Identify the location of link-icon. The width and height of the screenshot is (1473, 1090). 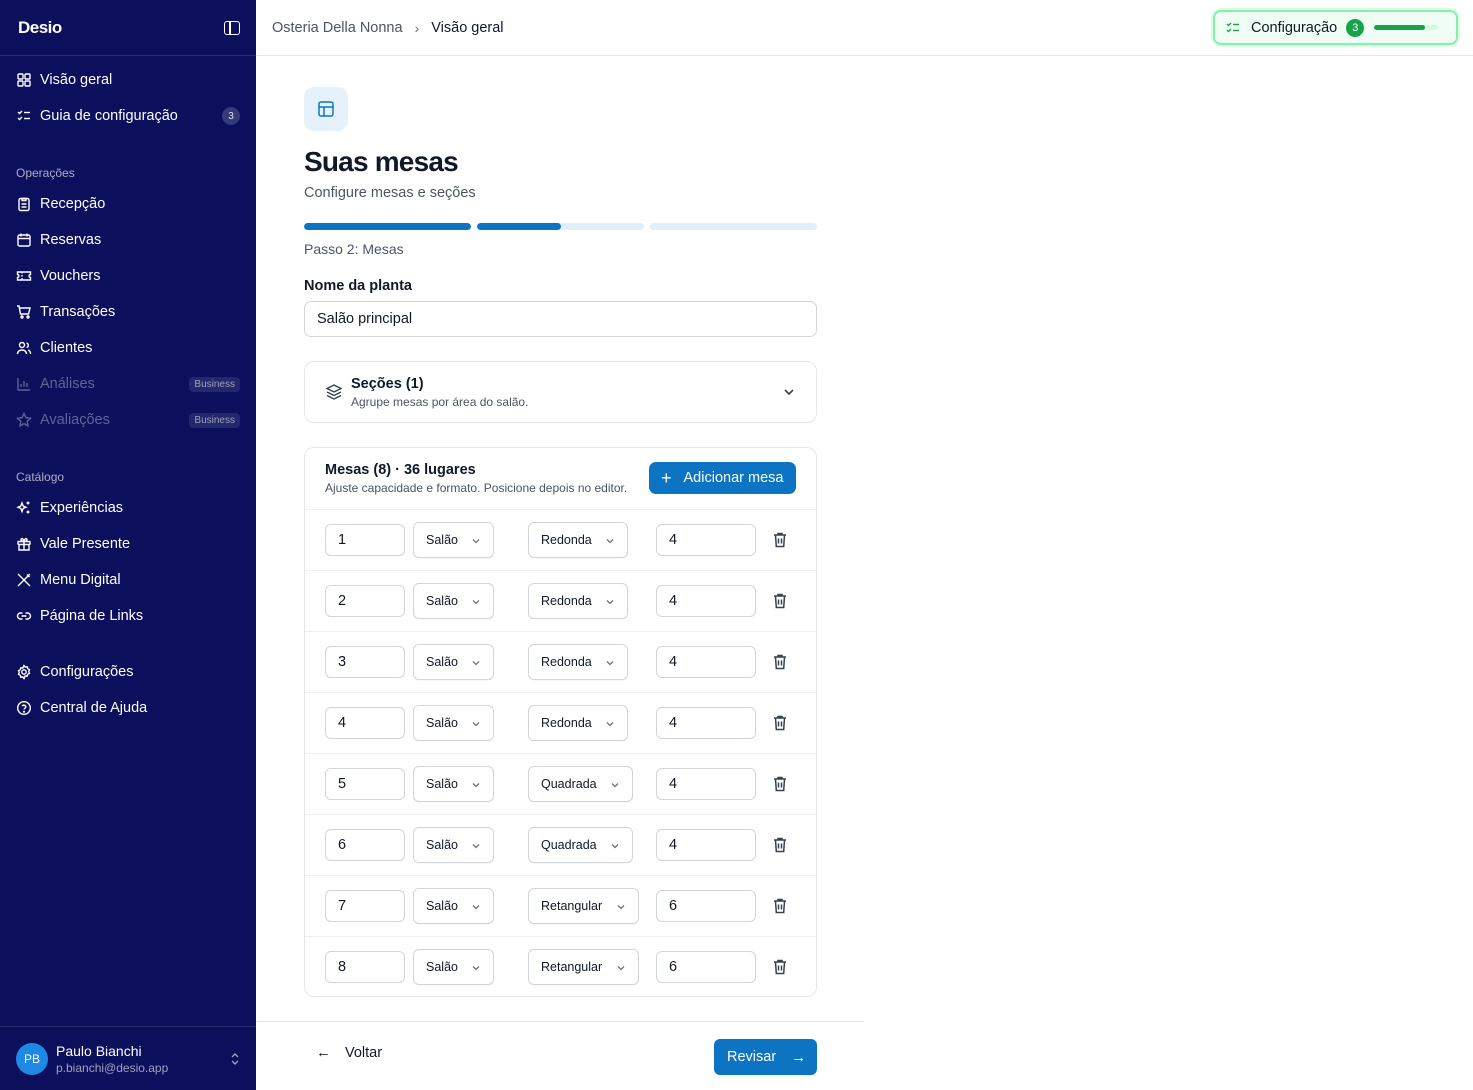
(24, 616).